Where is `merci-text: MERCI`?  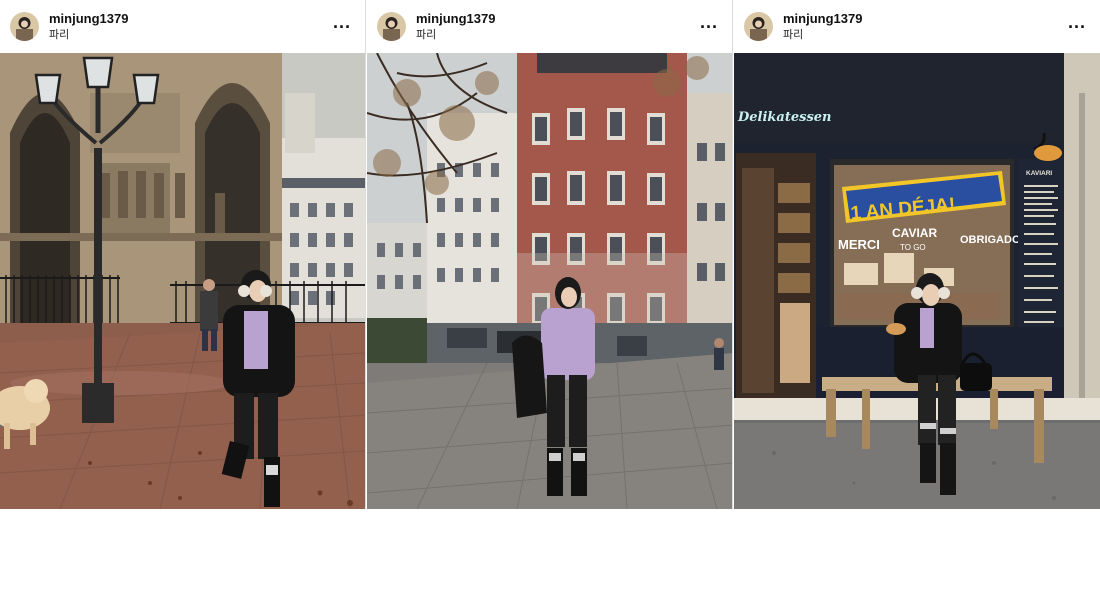
merci-text: MERCI is located at coordinates (859, 244).